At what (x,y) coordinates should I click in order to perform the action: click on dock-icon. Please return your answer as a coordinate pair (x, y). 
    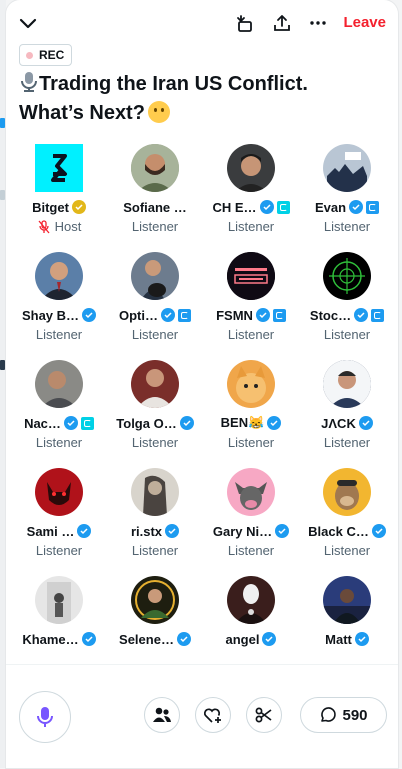
    Looking at the image, I should click on (244, 23).